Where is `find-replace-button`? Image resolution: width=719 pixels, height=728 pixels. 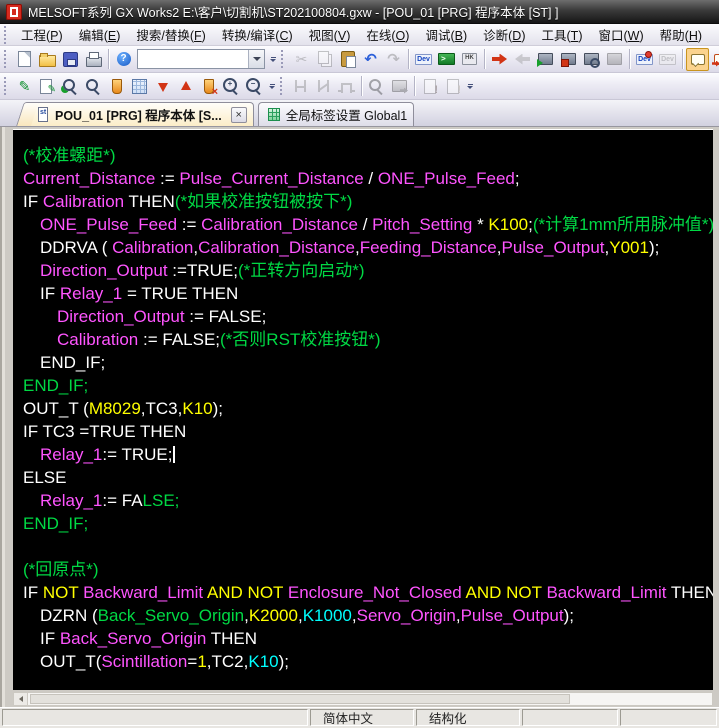 find-replace-button is located at coordinates (93, 86).